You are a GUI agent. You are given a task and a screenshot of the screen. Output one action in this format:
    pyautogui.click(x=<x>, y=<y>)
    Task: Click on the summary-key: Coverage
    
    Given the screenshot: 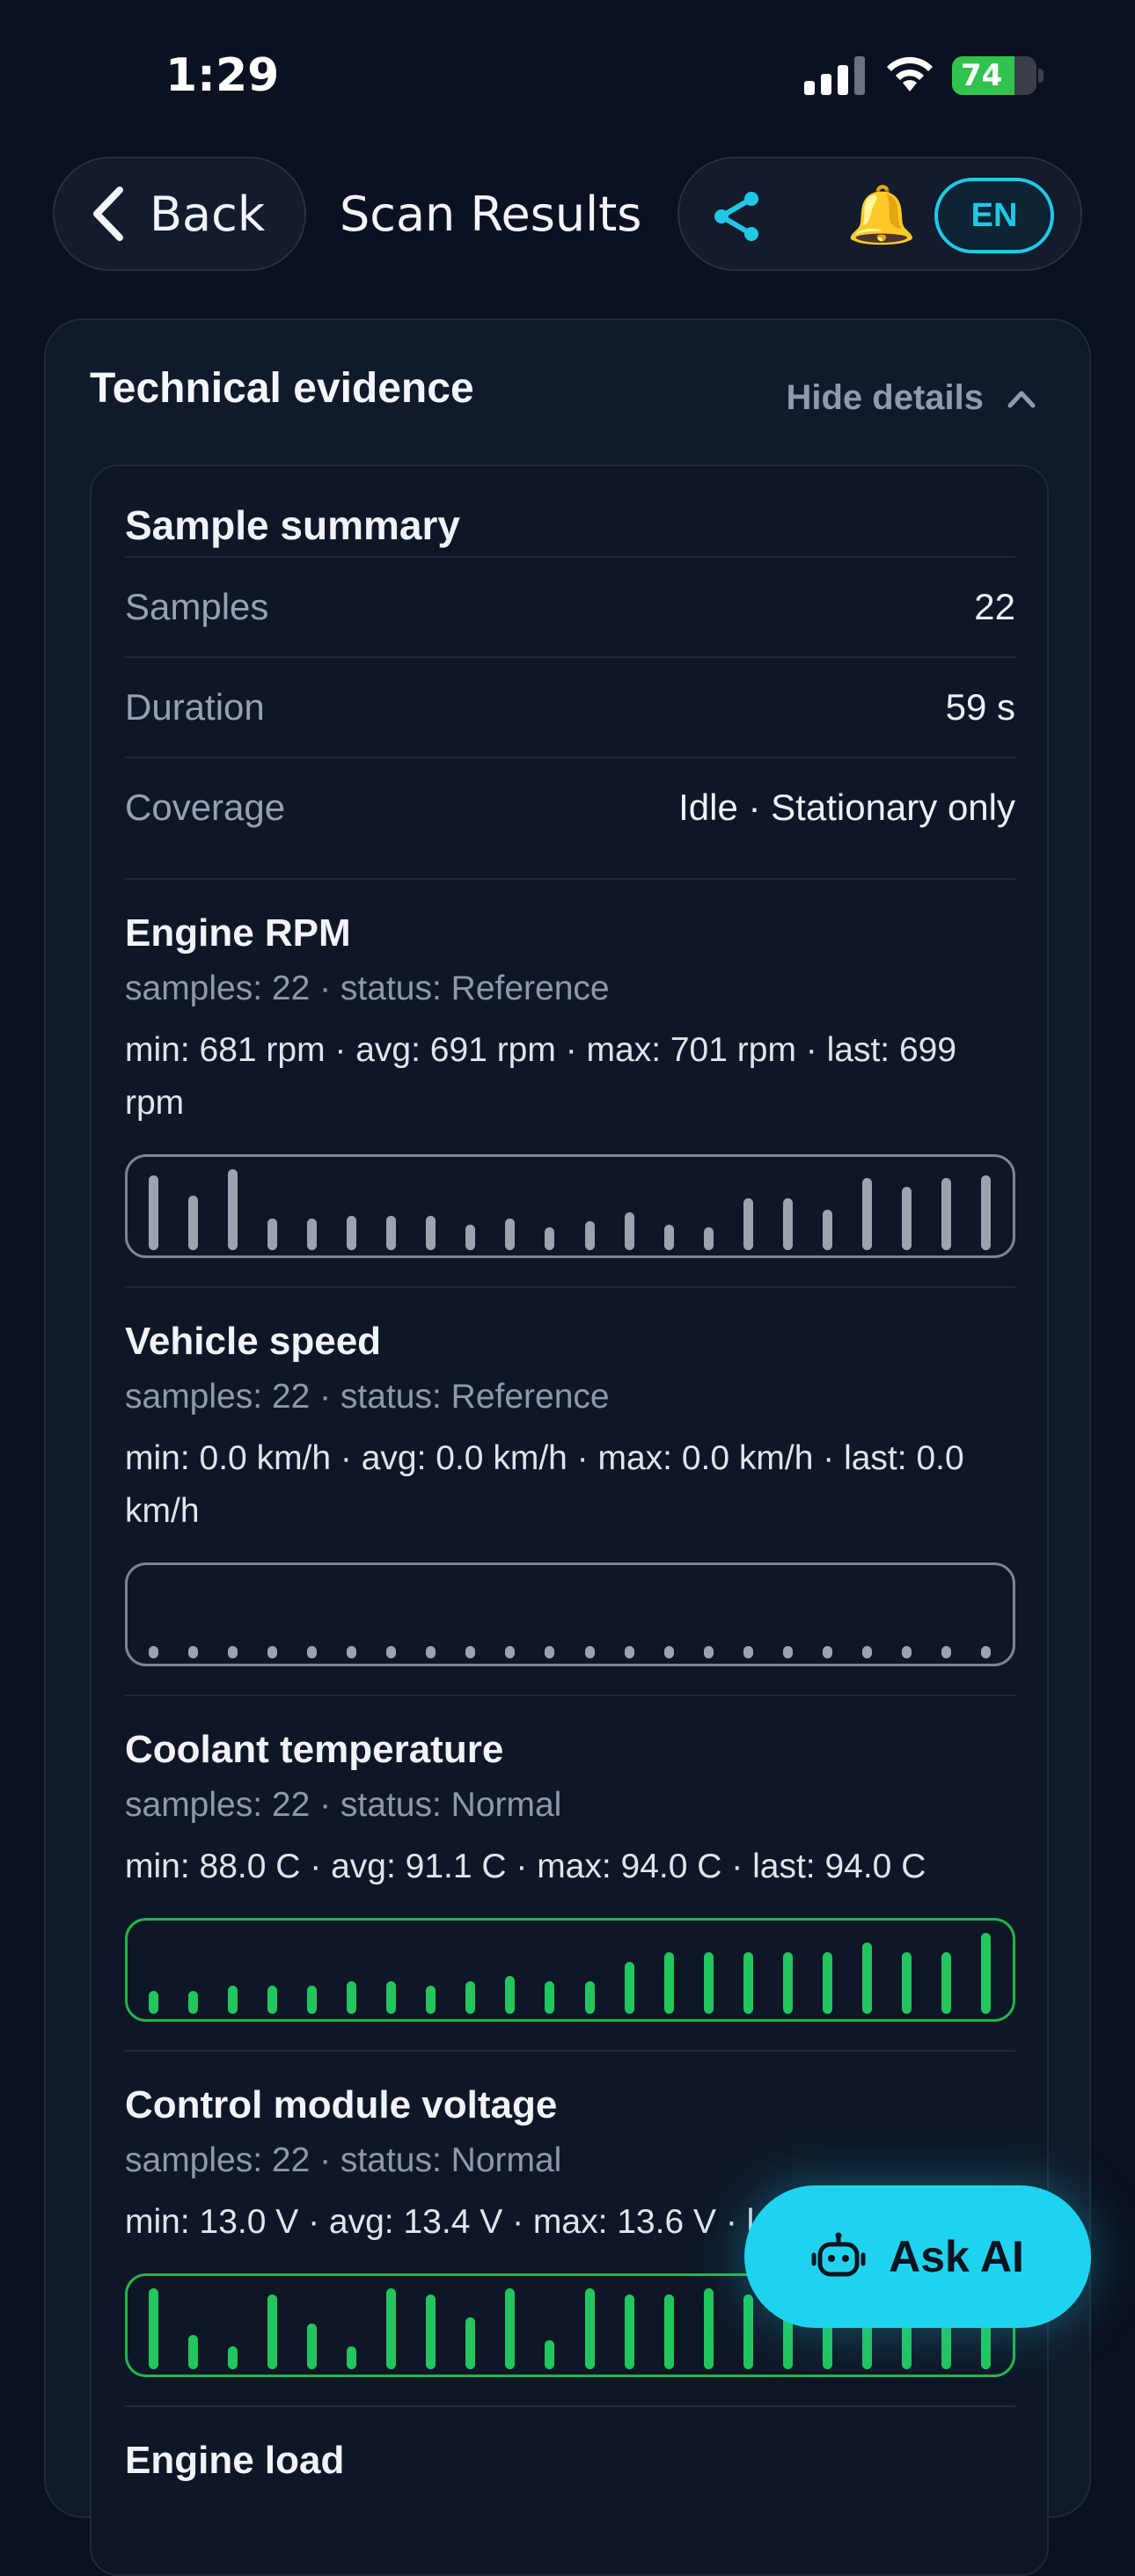 What is the action you would take?
    pyautogui.click(x=205, y=807)
    